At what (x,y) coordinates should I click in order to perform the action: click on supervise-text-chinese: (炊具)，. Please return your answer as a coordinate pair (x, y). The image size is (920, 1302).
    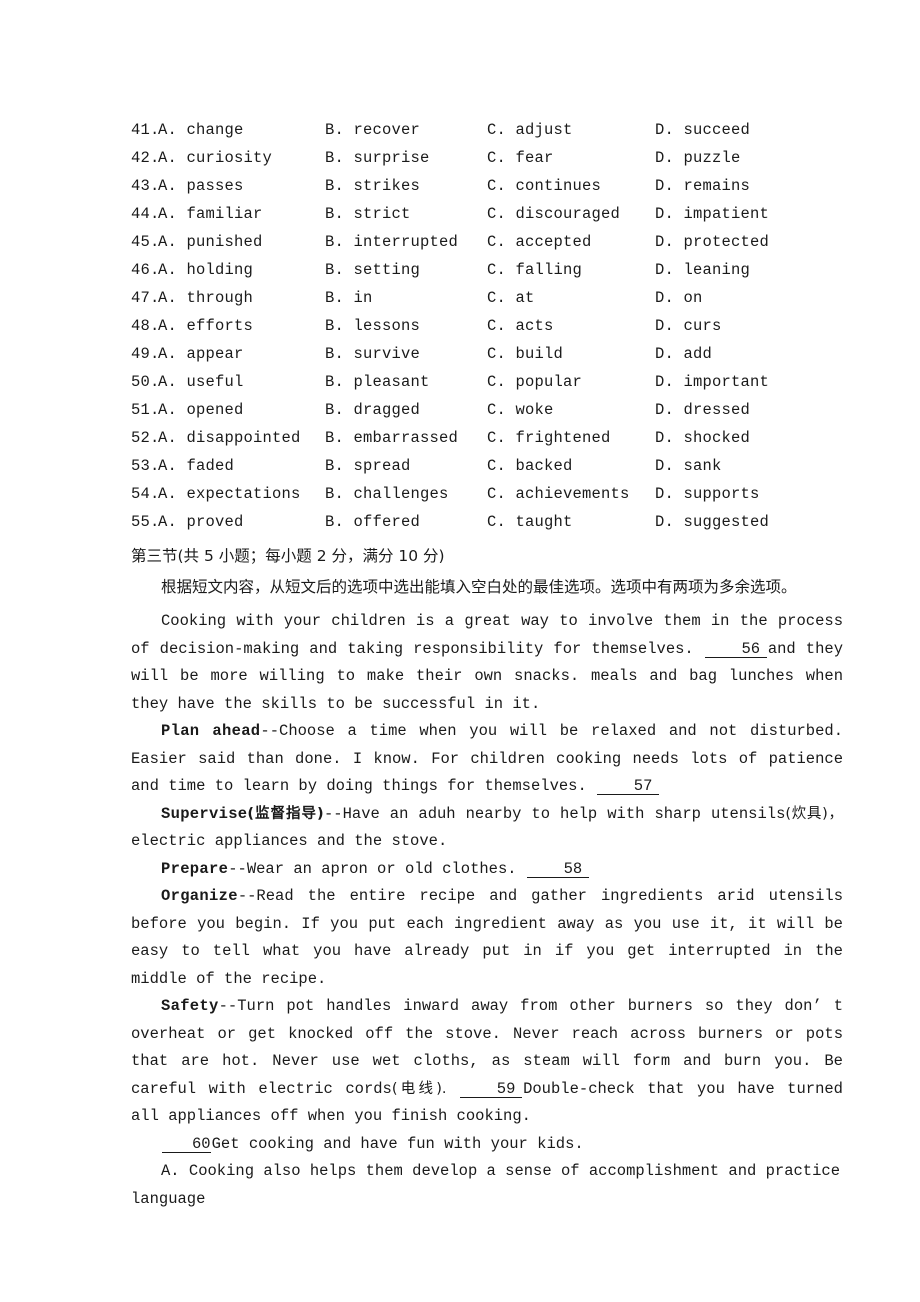
    Looking at the image, I should click on (814, 813).